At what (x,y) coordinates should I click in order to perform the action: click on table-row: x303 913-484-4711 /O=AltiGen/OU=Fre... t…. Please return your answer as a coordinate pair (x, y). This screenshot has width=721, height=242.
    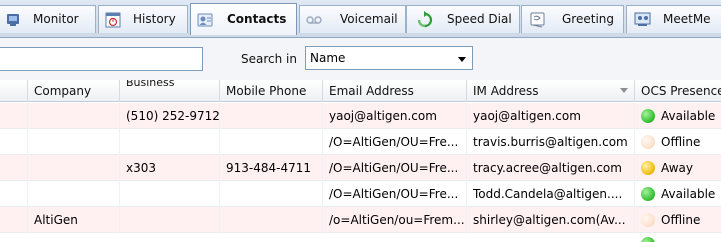
    Looking at the image, I should click on (360, 168).